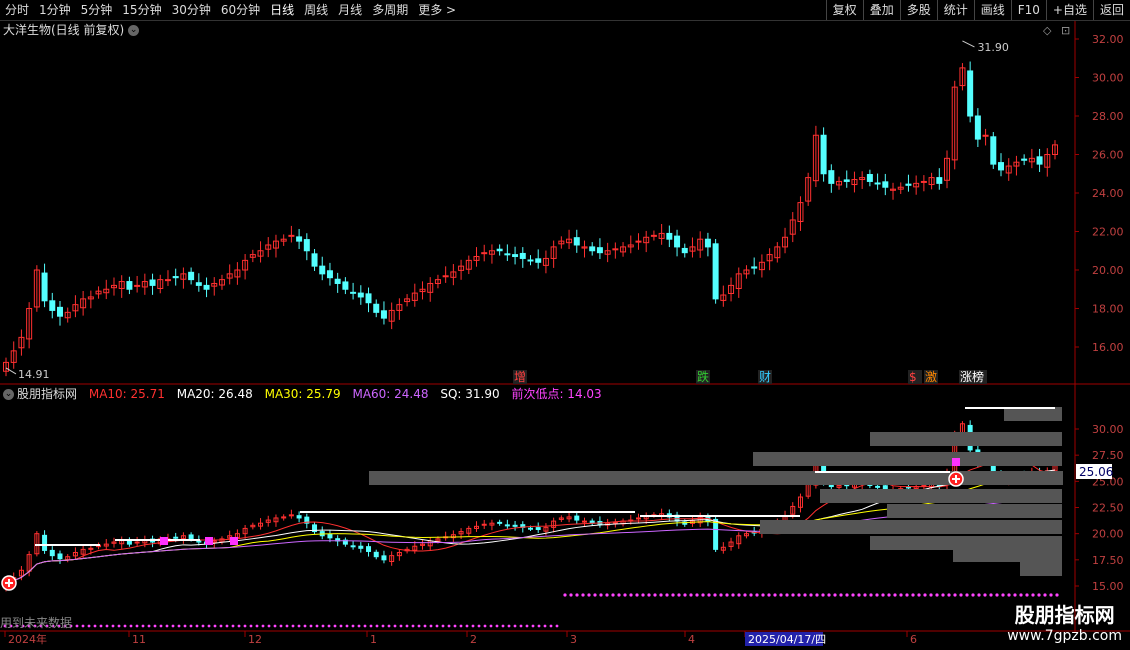  I want to click on indicator-y-tick-label: 15.00, so click(1108, 586).